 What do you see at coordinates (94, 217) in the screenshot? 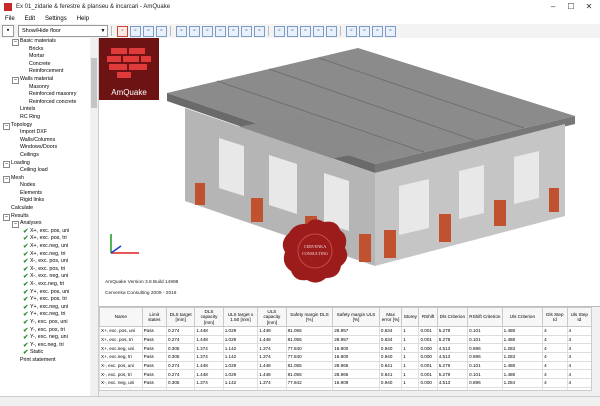
I see `tree-scrollbar` at bounding box center [94, 217].